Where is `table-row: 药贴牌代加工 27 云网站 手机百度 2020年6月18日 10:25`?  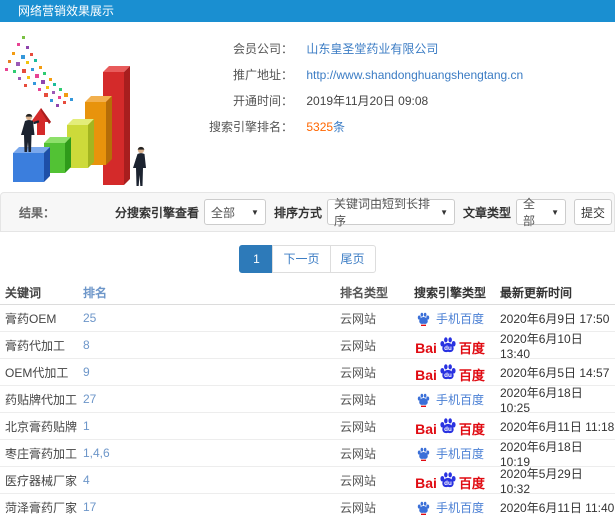
table-row: 药贴牌代加工 27 云网站 手机百度 2020年6月18日 10:25 is located at coordinates (307, 400).